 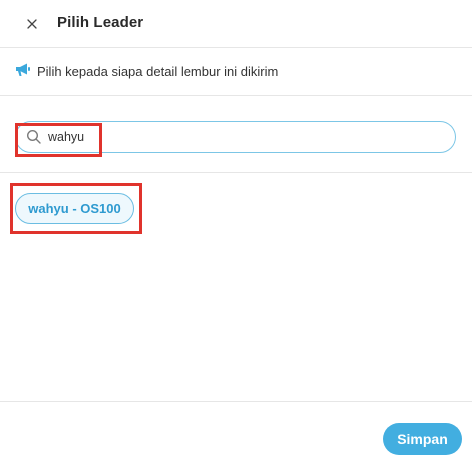 What do you see at coordinates (236, 24) in the screenshot?
I see `dialog-header: Pilih Leader` at bounding box center [236, 24].